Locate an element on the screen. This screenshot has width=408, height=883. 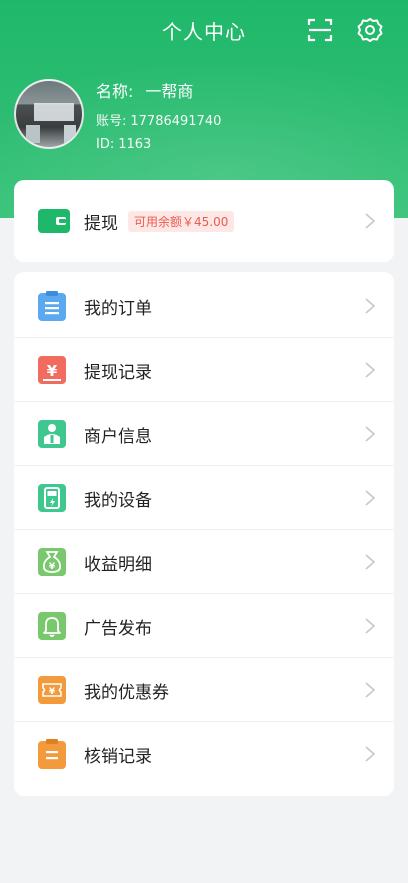
profile-section: 名称: 一帮商 账号: 17786491740 ID: 1163 is located at coordinates (117, 114).